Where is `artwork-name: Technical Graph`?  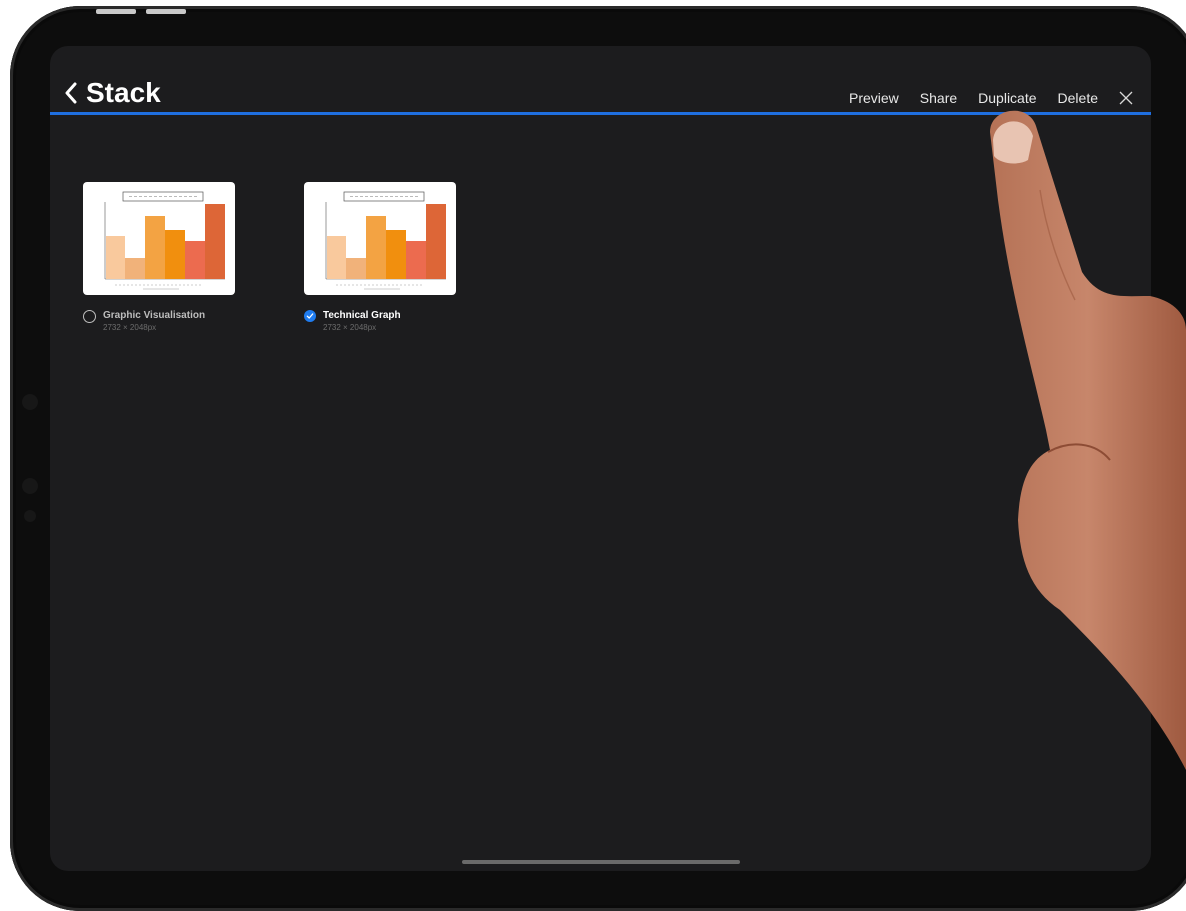 artwork-name: Technical Graph is located at coordinates (362, 315).